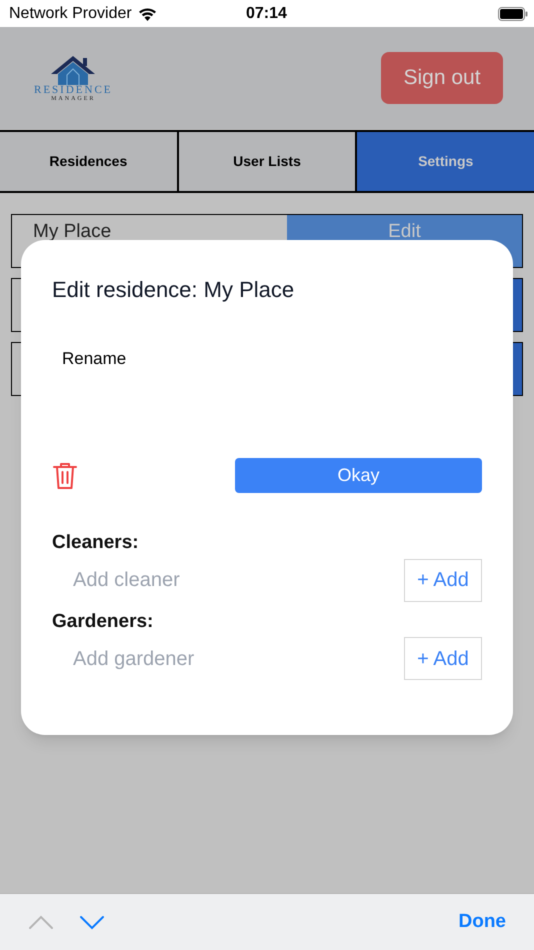  What do you see at coordinates (147, 13) in the screenshot?
I see `wifi-icon` at bounding box center [147, 13].